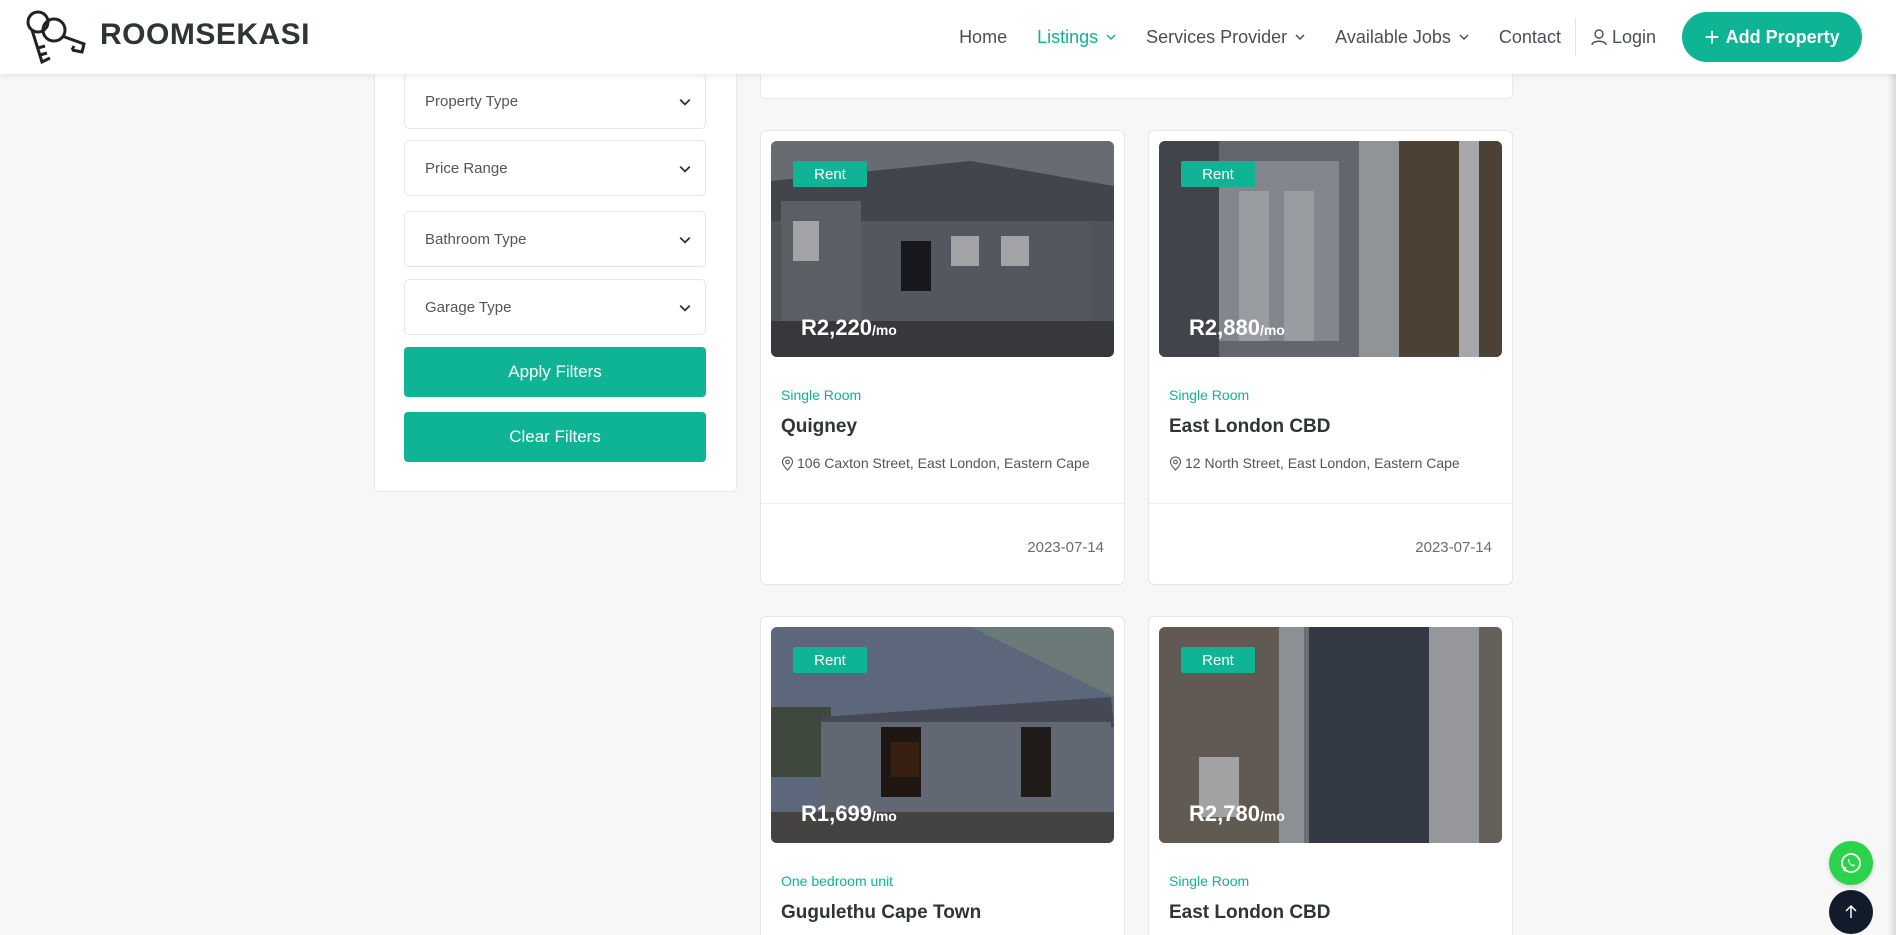 This screenshot has width=1896, height=935. I want to click on add-property-button: + Add Property, so click(1772, 37).